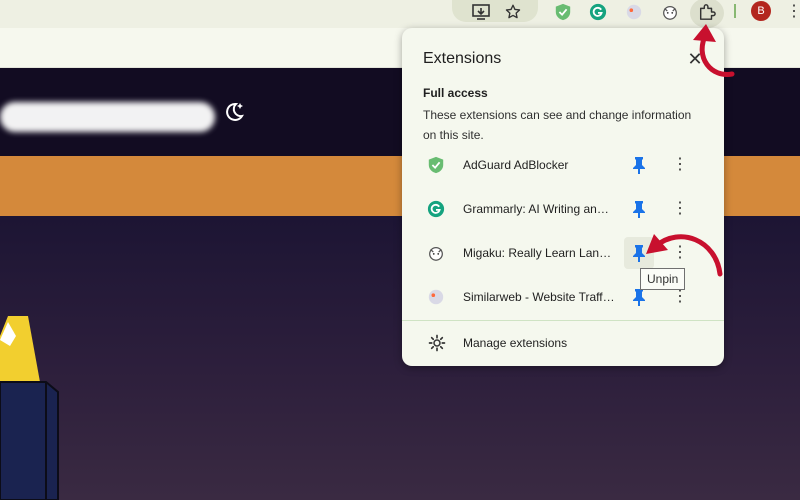 This screenshot has height=500, width=800. What do you see at coordinates (107, 117) in the screenshot?
I see `blurred-site-logo` at bounding box center [107, 117].